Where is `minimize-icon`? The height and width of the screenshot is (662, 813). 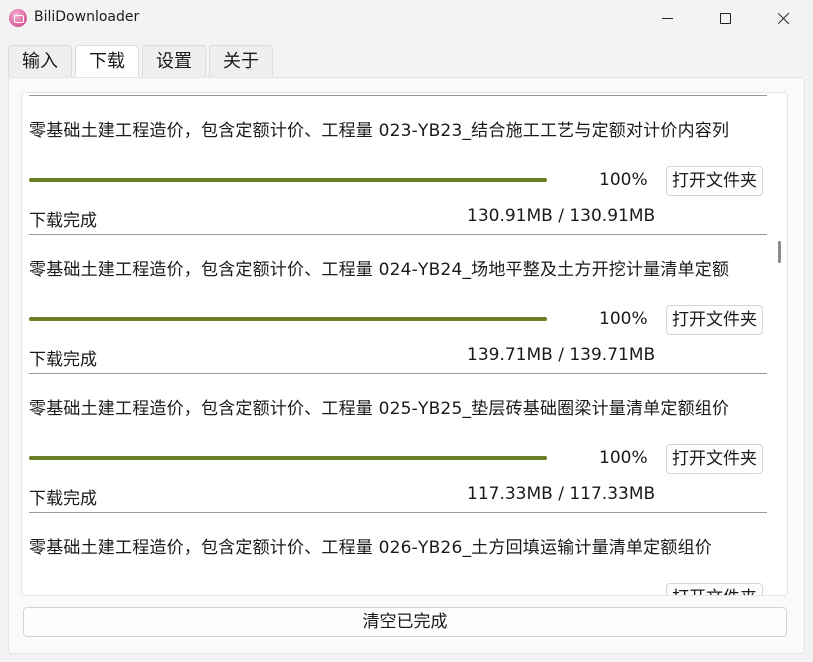 minimize-icon is located at coordinates (667, 18).